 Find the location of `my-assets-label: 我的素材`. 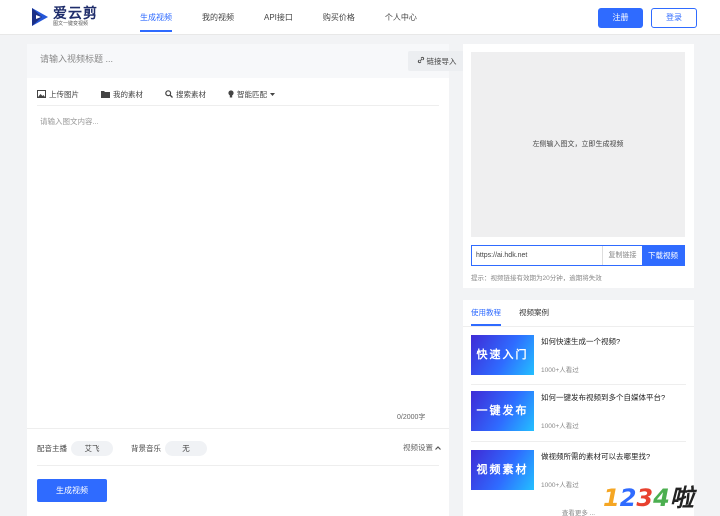

my-assets-label: 我的素材 is located at coordinates (128, 94).